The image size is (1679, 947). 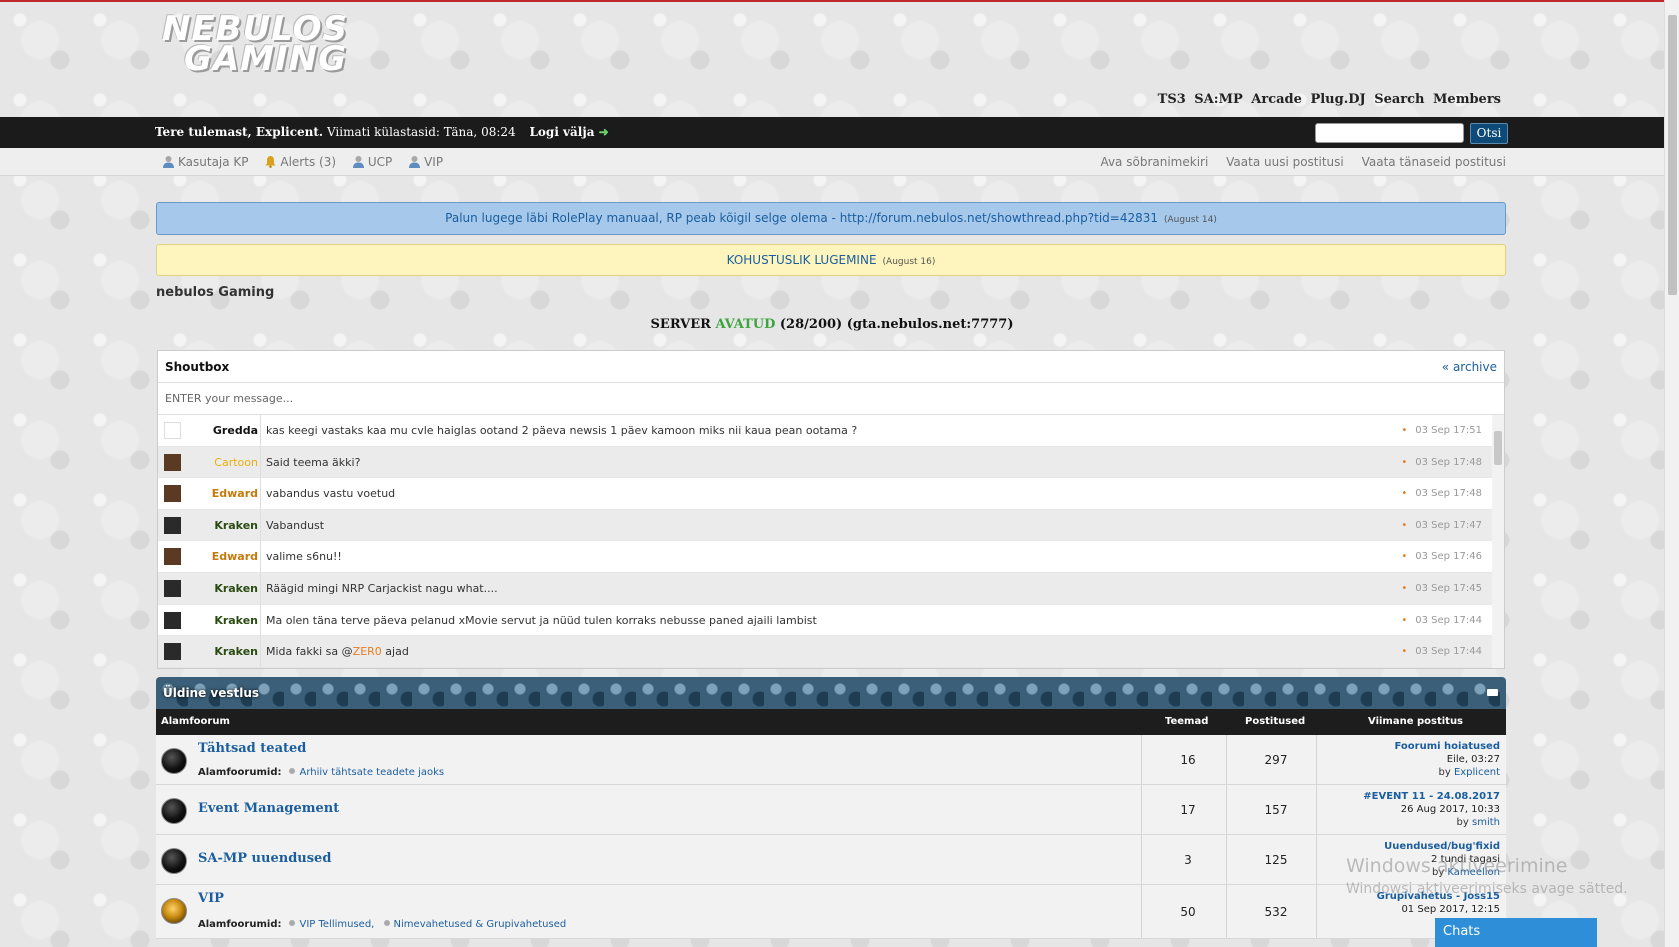 I want to click on forum-status-icon, so click(x=174, y=861).